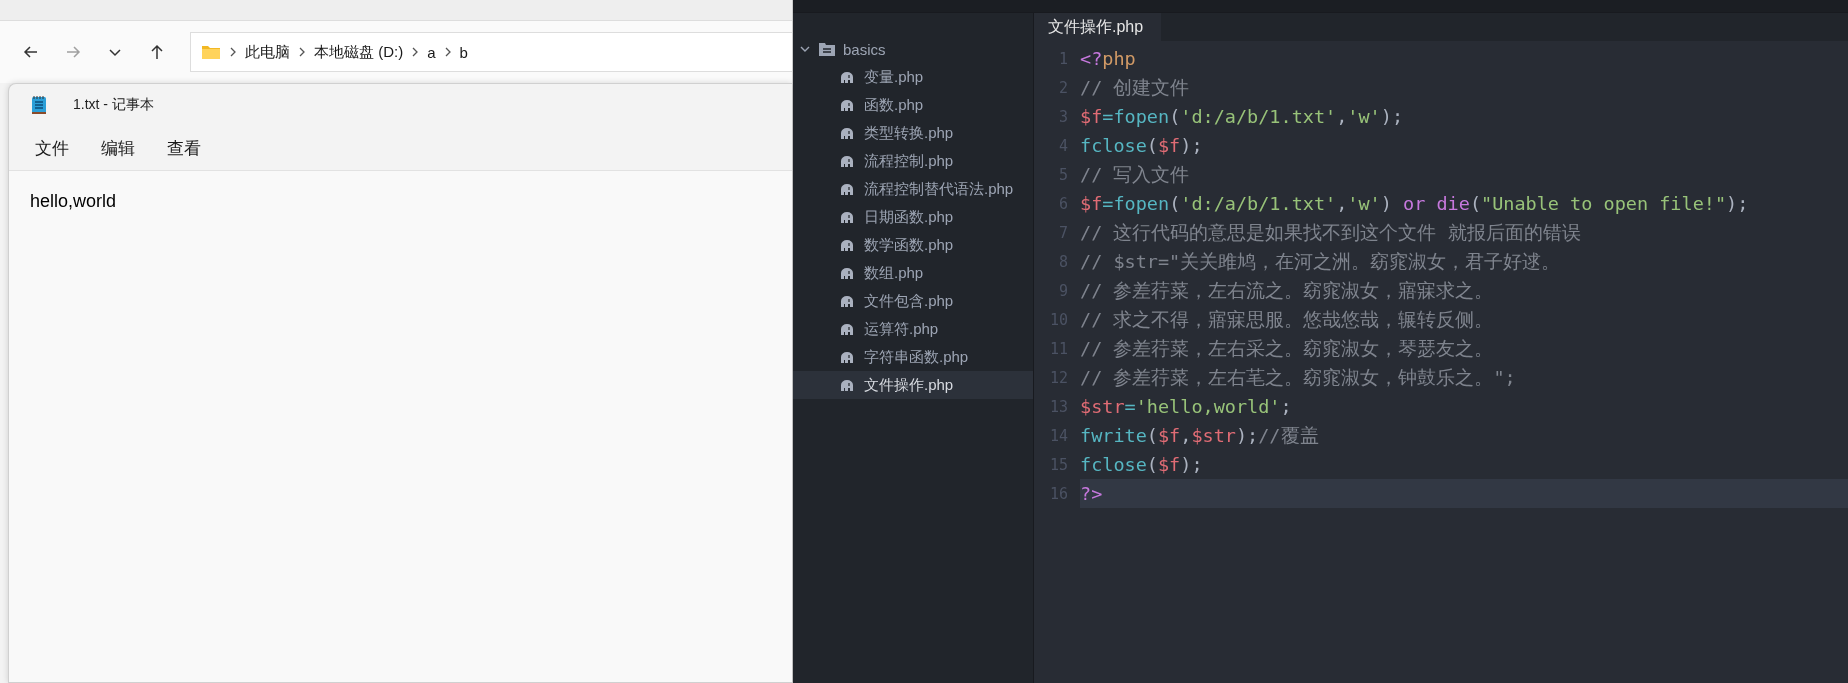 This screenshot has height=683, width=1848. What do you see at coordinates (913, 385) in the screenshot?
I see `file-item: 文件操作.php` at bounding box center [913, 385].